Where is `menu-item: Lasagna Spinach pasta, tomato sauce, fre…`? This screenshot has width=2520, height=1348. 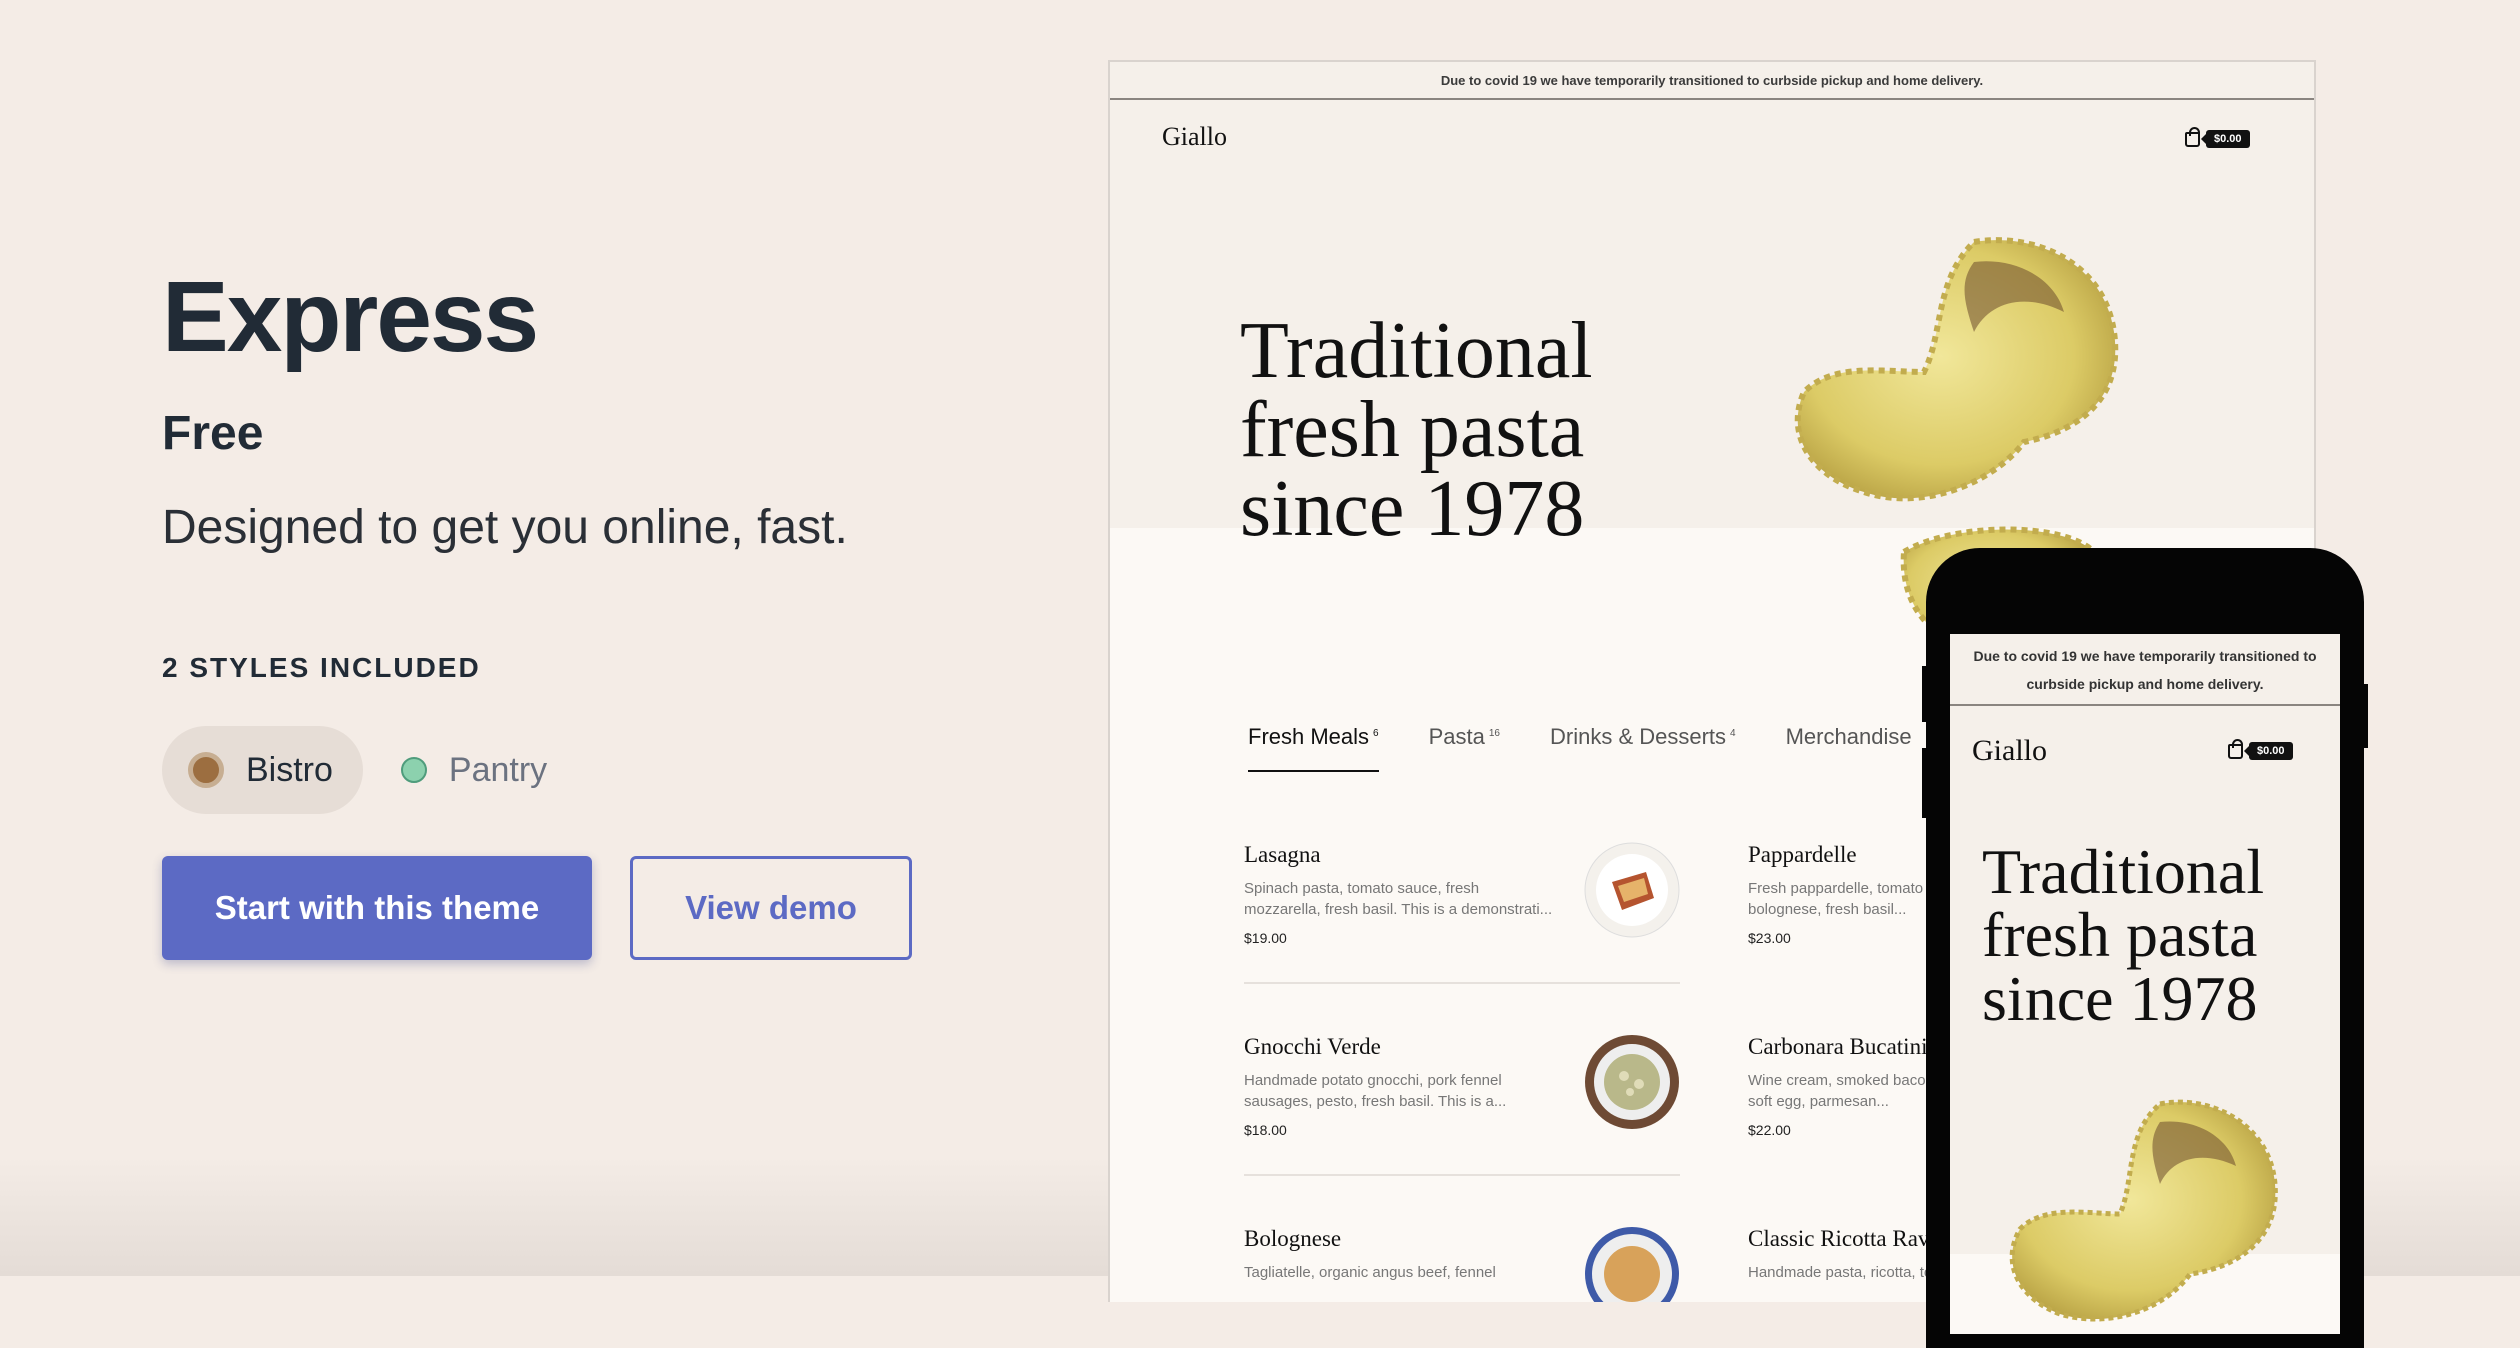 menu-item: Lasagna Spinach pasta, tomato sauce, fre… is located at coordinates (1462, 913).